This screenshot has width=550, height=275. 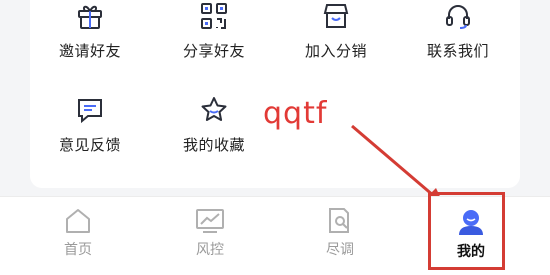 What do you see at coordinates (213, 51) in the screenshot?
I see `share-friends-label: 分享好友` at bounding box center [213, 51].